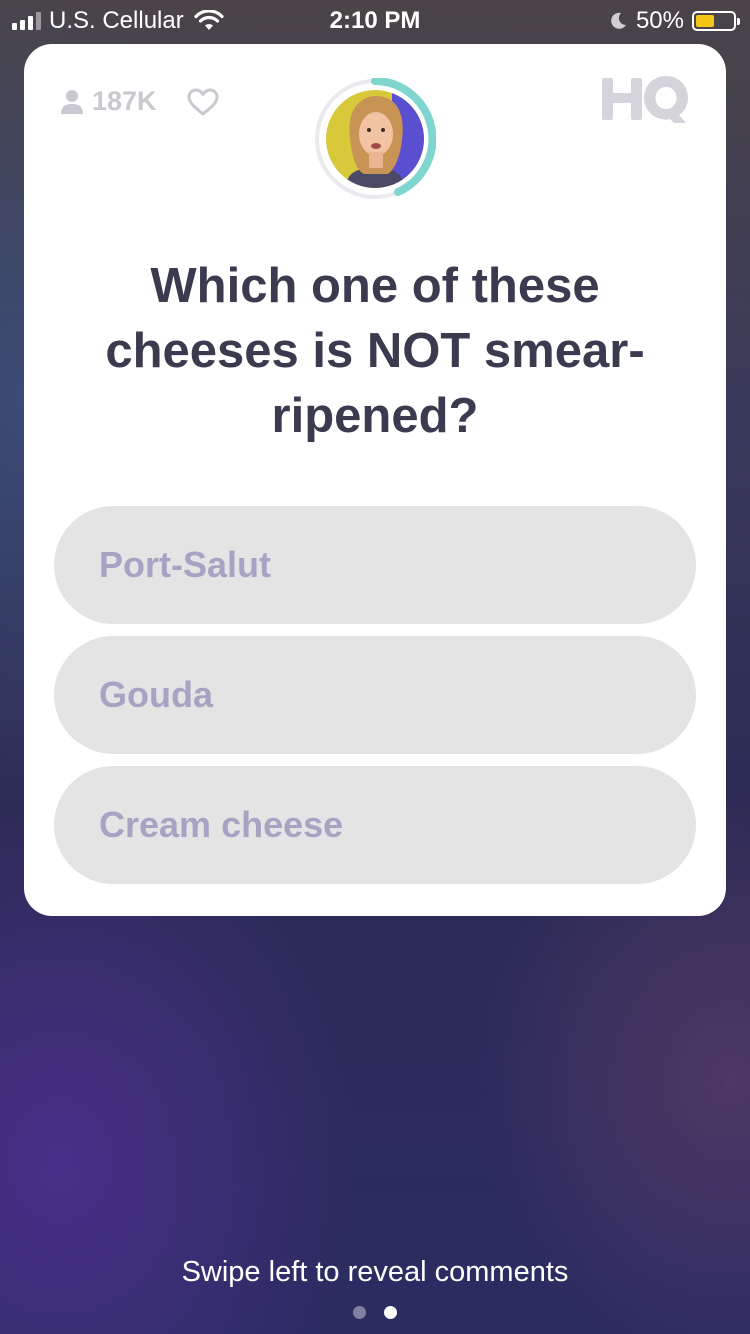  Describe the element at coordinates (705, 21) in the screenshot. I see `battery-fill` at that location.